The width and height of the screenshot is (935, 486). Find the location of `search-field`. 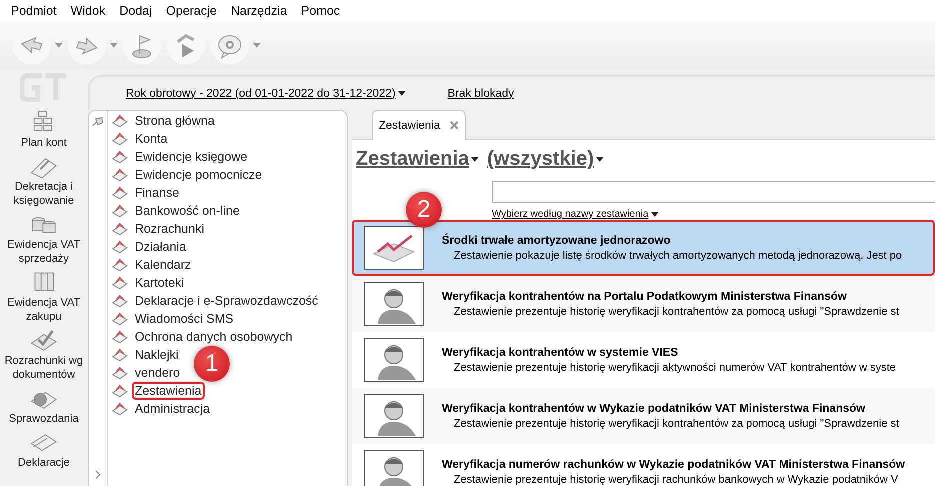

search-field is located at coordinates (713, 192).